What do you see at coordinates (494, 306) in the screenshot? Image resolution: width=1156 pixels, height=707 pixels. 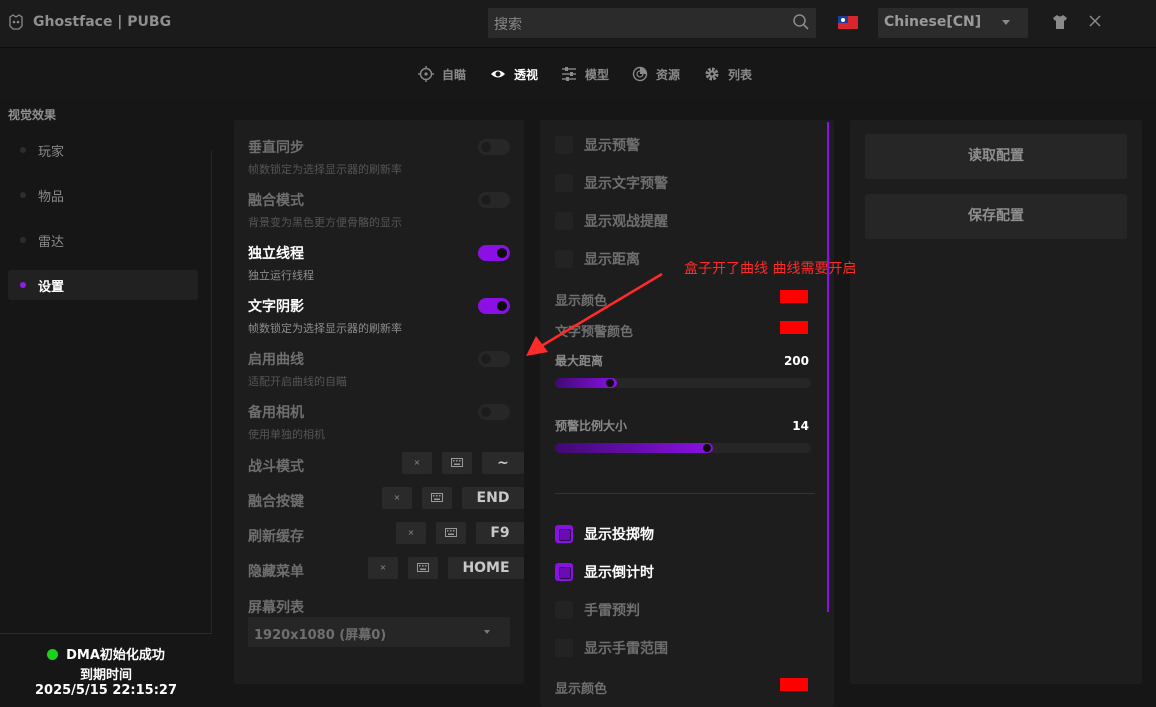 I see `text-shadow-toggle` at bounding box center [494, 306].